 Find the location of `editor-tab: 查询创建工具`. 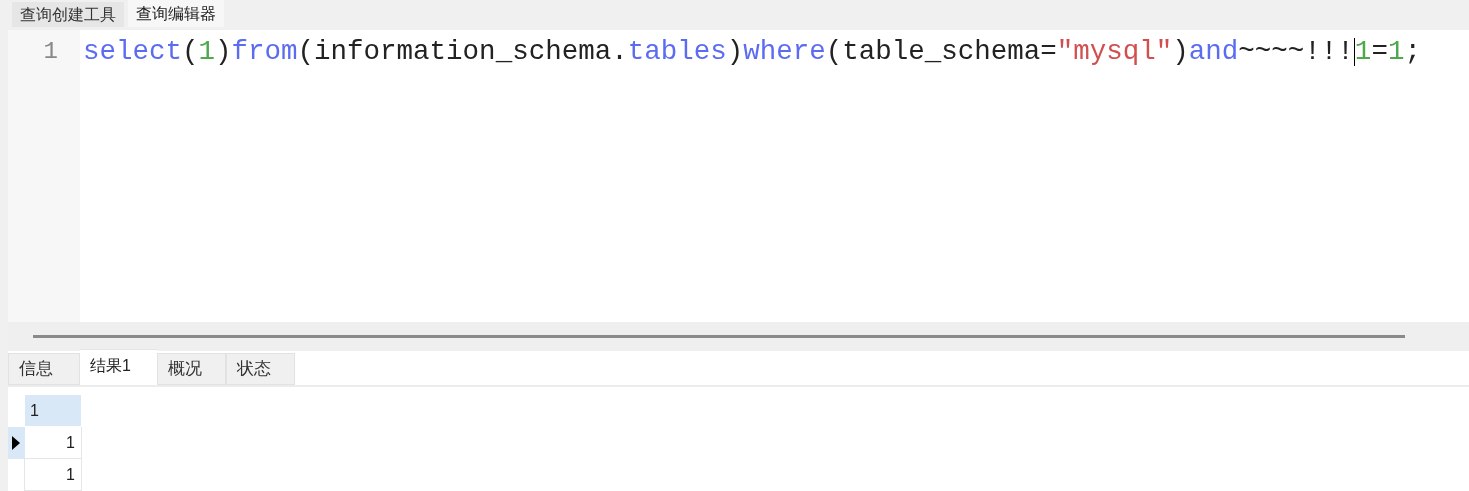

editor-tab: 查询创建工具 is located at coordinates (68, 14).